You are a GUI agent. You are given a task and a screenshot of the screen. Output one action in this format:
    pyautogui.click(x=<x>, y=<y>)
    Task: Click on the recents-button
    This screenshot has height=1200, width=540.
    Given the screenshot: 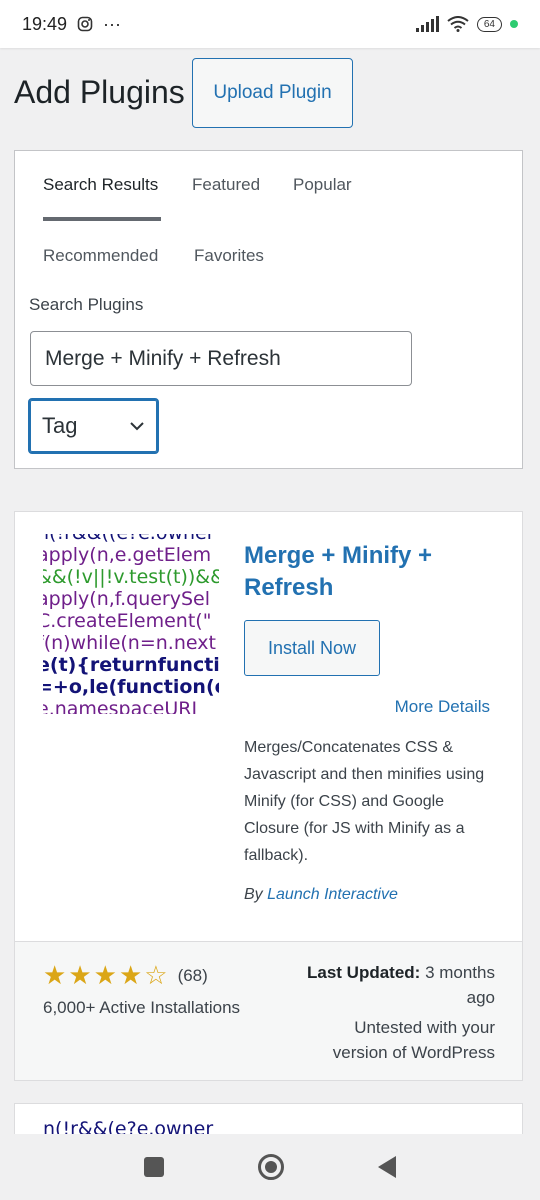 What is the action you would take?
    pyautogui.click(x=154, y=1167)
    